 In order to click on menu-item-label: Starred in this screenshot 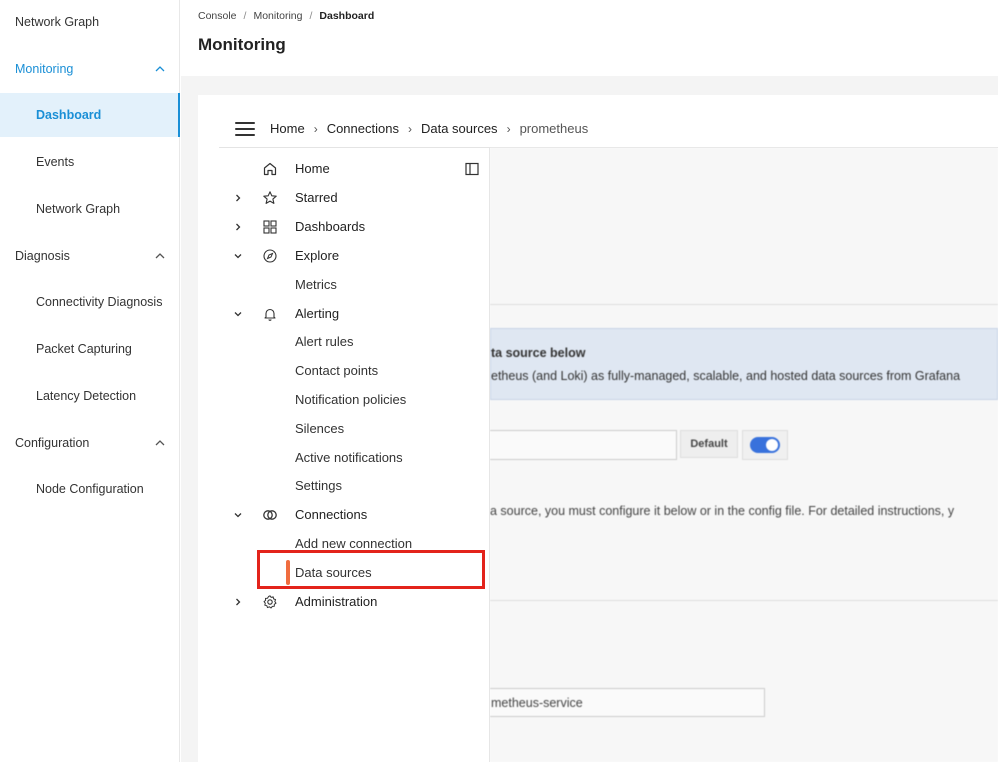, I will do `click(316, 197)`.